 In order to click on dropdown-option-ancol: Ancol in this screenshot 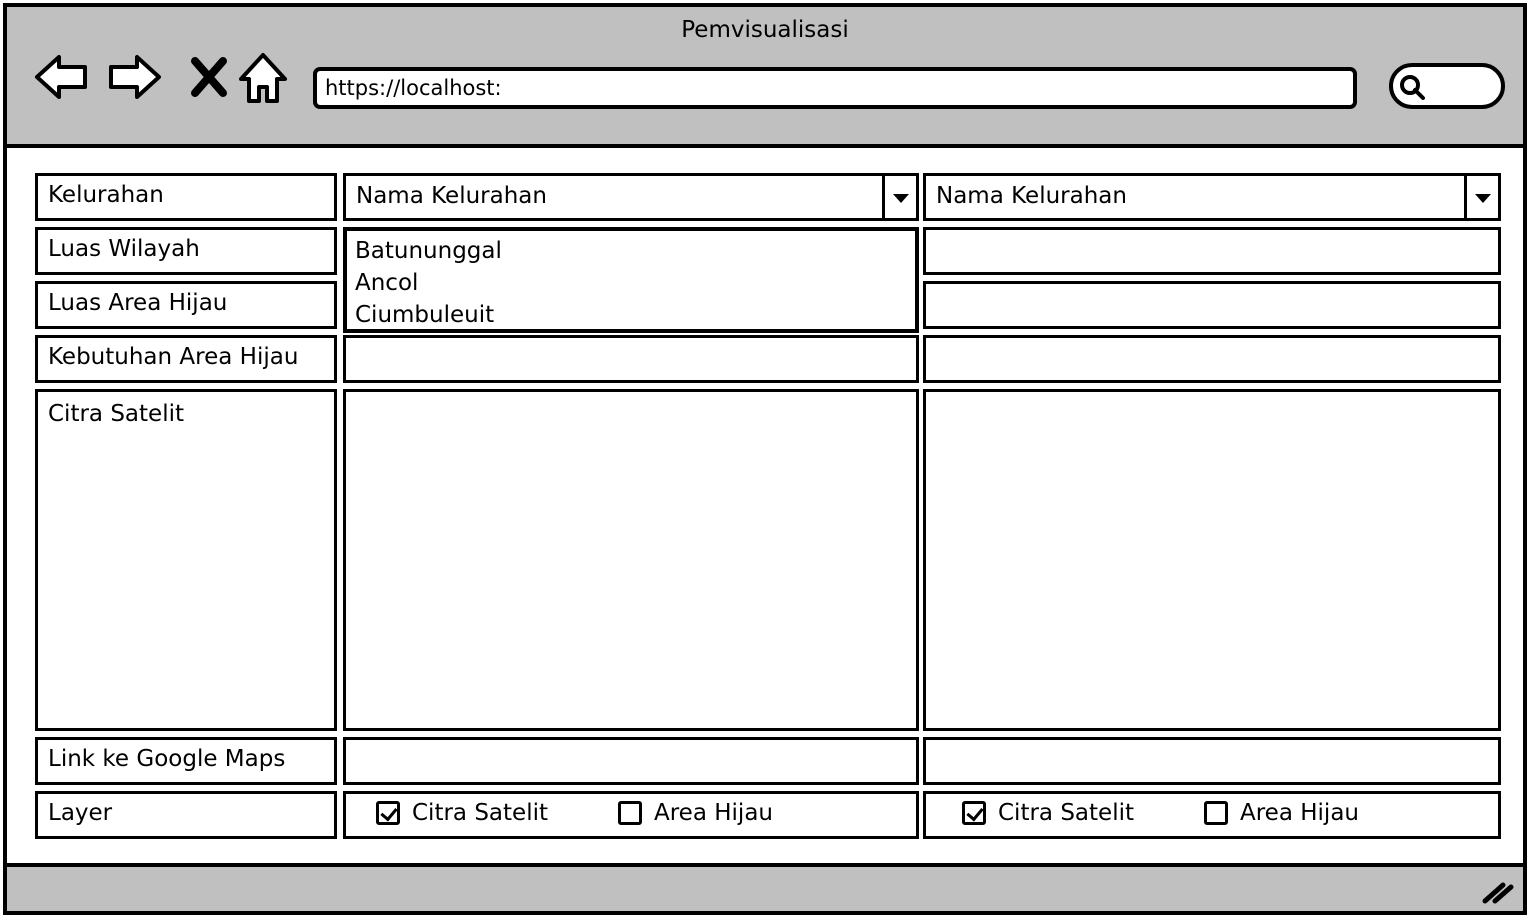, I will do `click(631, 283)`.